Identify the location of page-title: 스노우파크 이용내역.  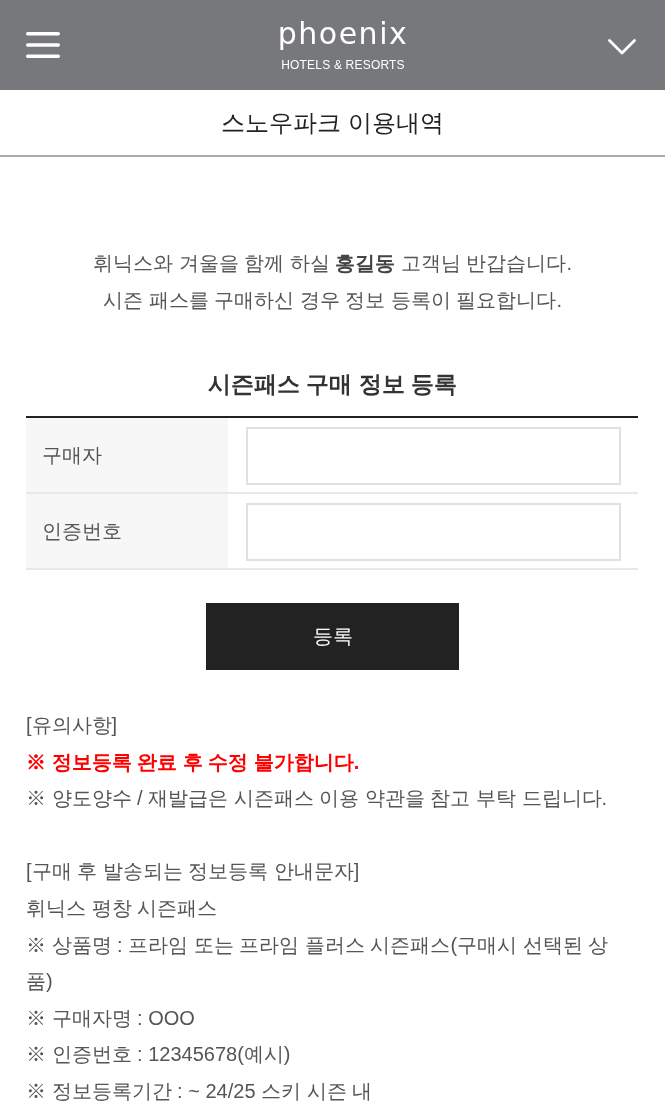
(332, 122).